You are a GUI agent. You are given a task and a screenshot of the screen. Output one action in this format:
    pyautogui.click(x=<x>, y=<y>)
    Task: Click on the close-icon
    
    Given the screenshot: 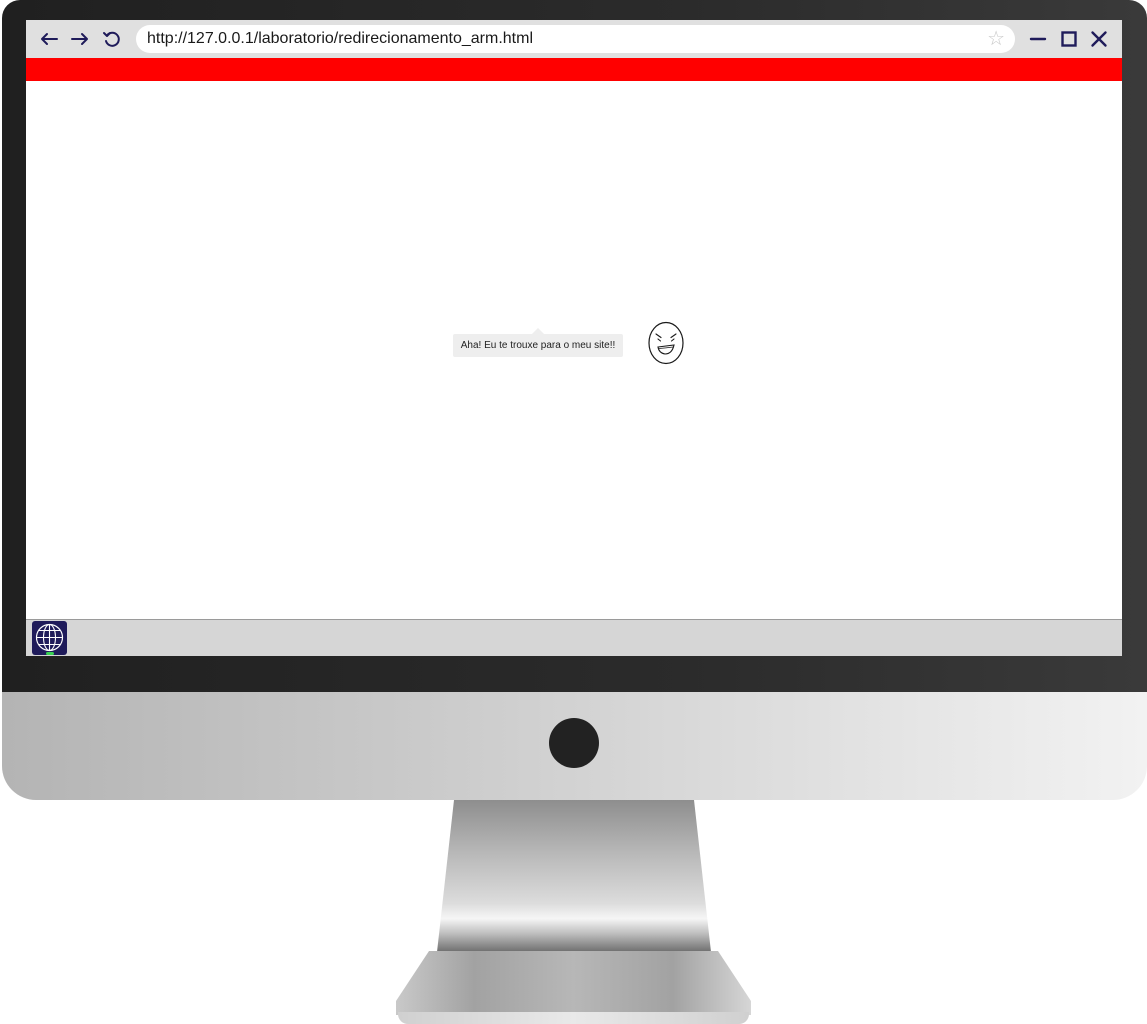 What is the action you would take?
    pyautogui.click(x=1099, y=39)
    